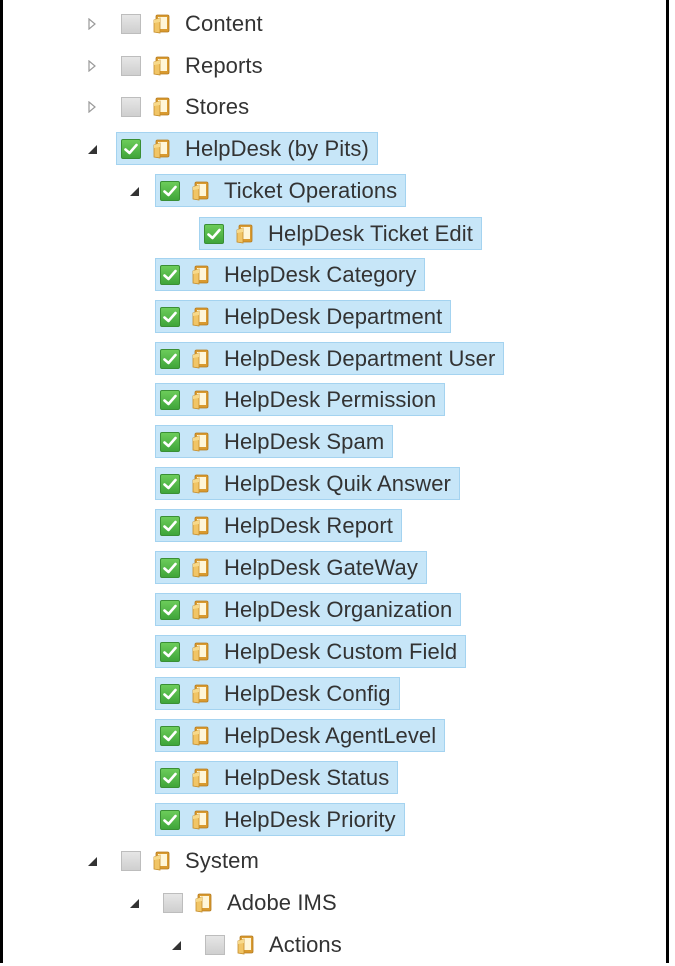  Describe the element at coordinates (274, 441) in the screenshot. I see `tree-node-helpdesk-spam: HelpDesk Spam` at that location.